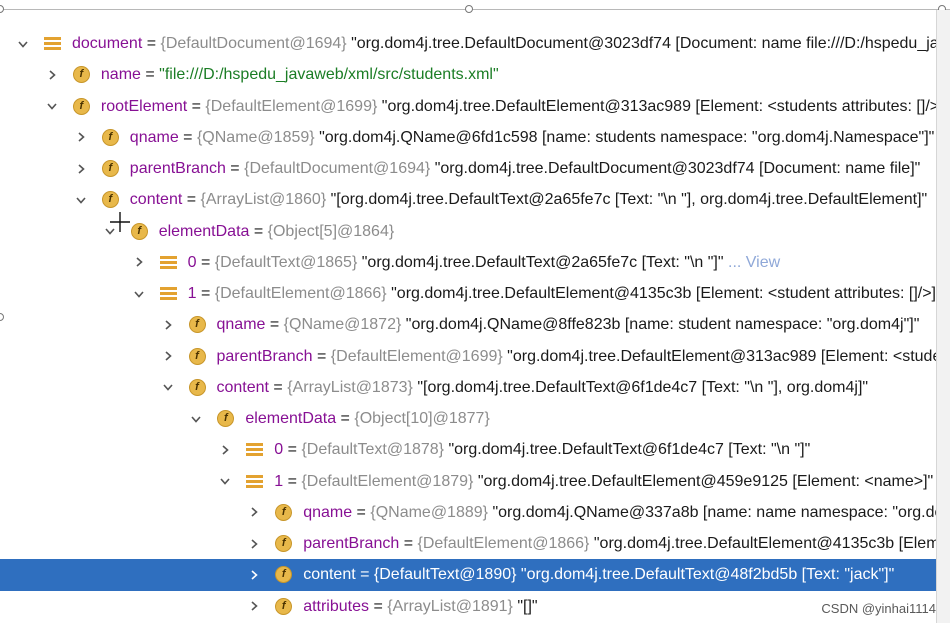 Image resolution: width=950 pixels, height=623 pixels. I want to click on variable-type: {DefaultDocument@1694}, so click(337, 168).